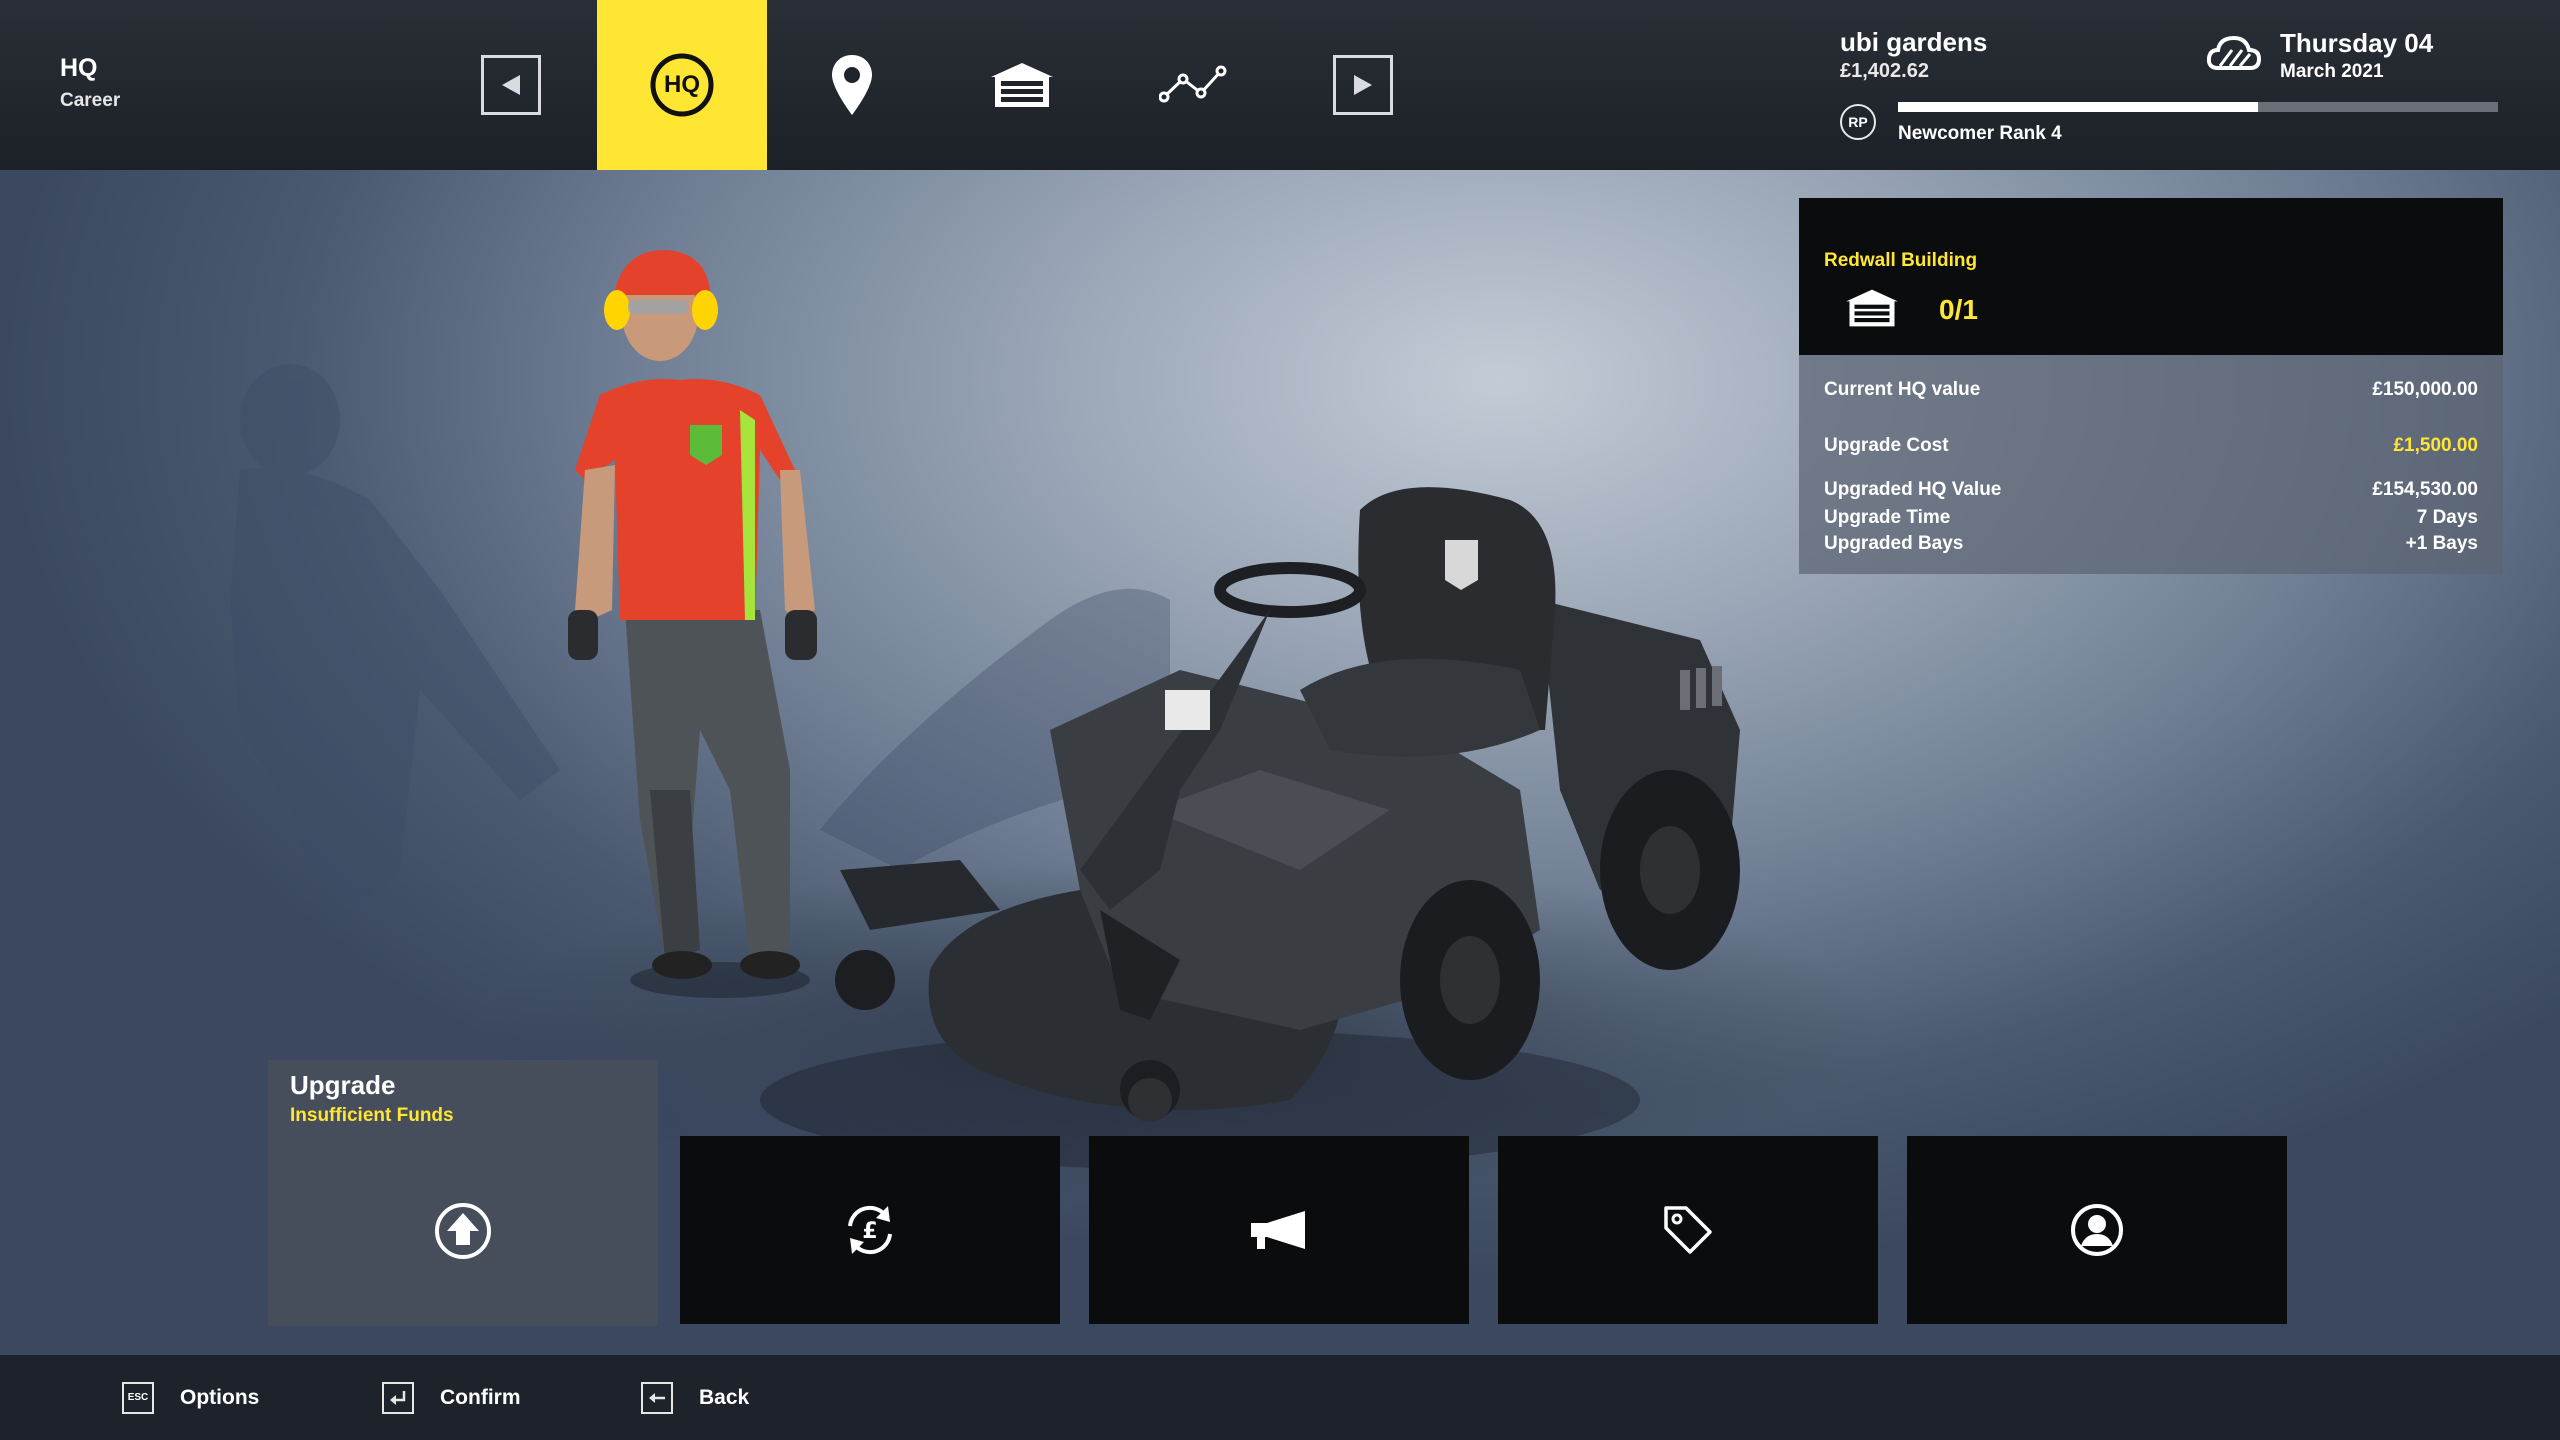 The width and height of the screenshot is (2560, 1440). What do you see at coordinates (220, 1397) in the screenshot?
I see `options-label: Options` at bounding box center [220, 1397].